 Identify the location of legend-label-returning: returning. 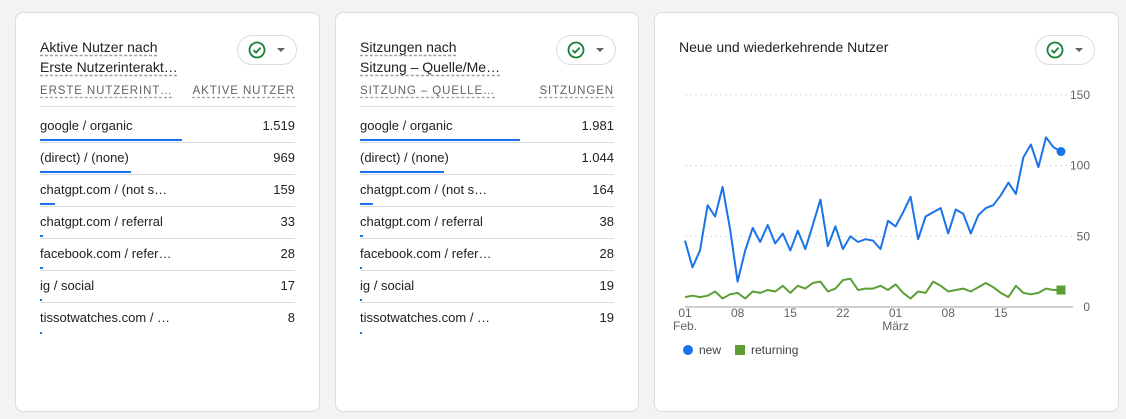
(775, 350).